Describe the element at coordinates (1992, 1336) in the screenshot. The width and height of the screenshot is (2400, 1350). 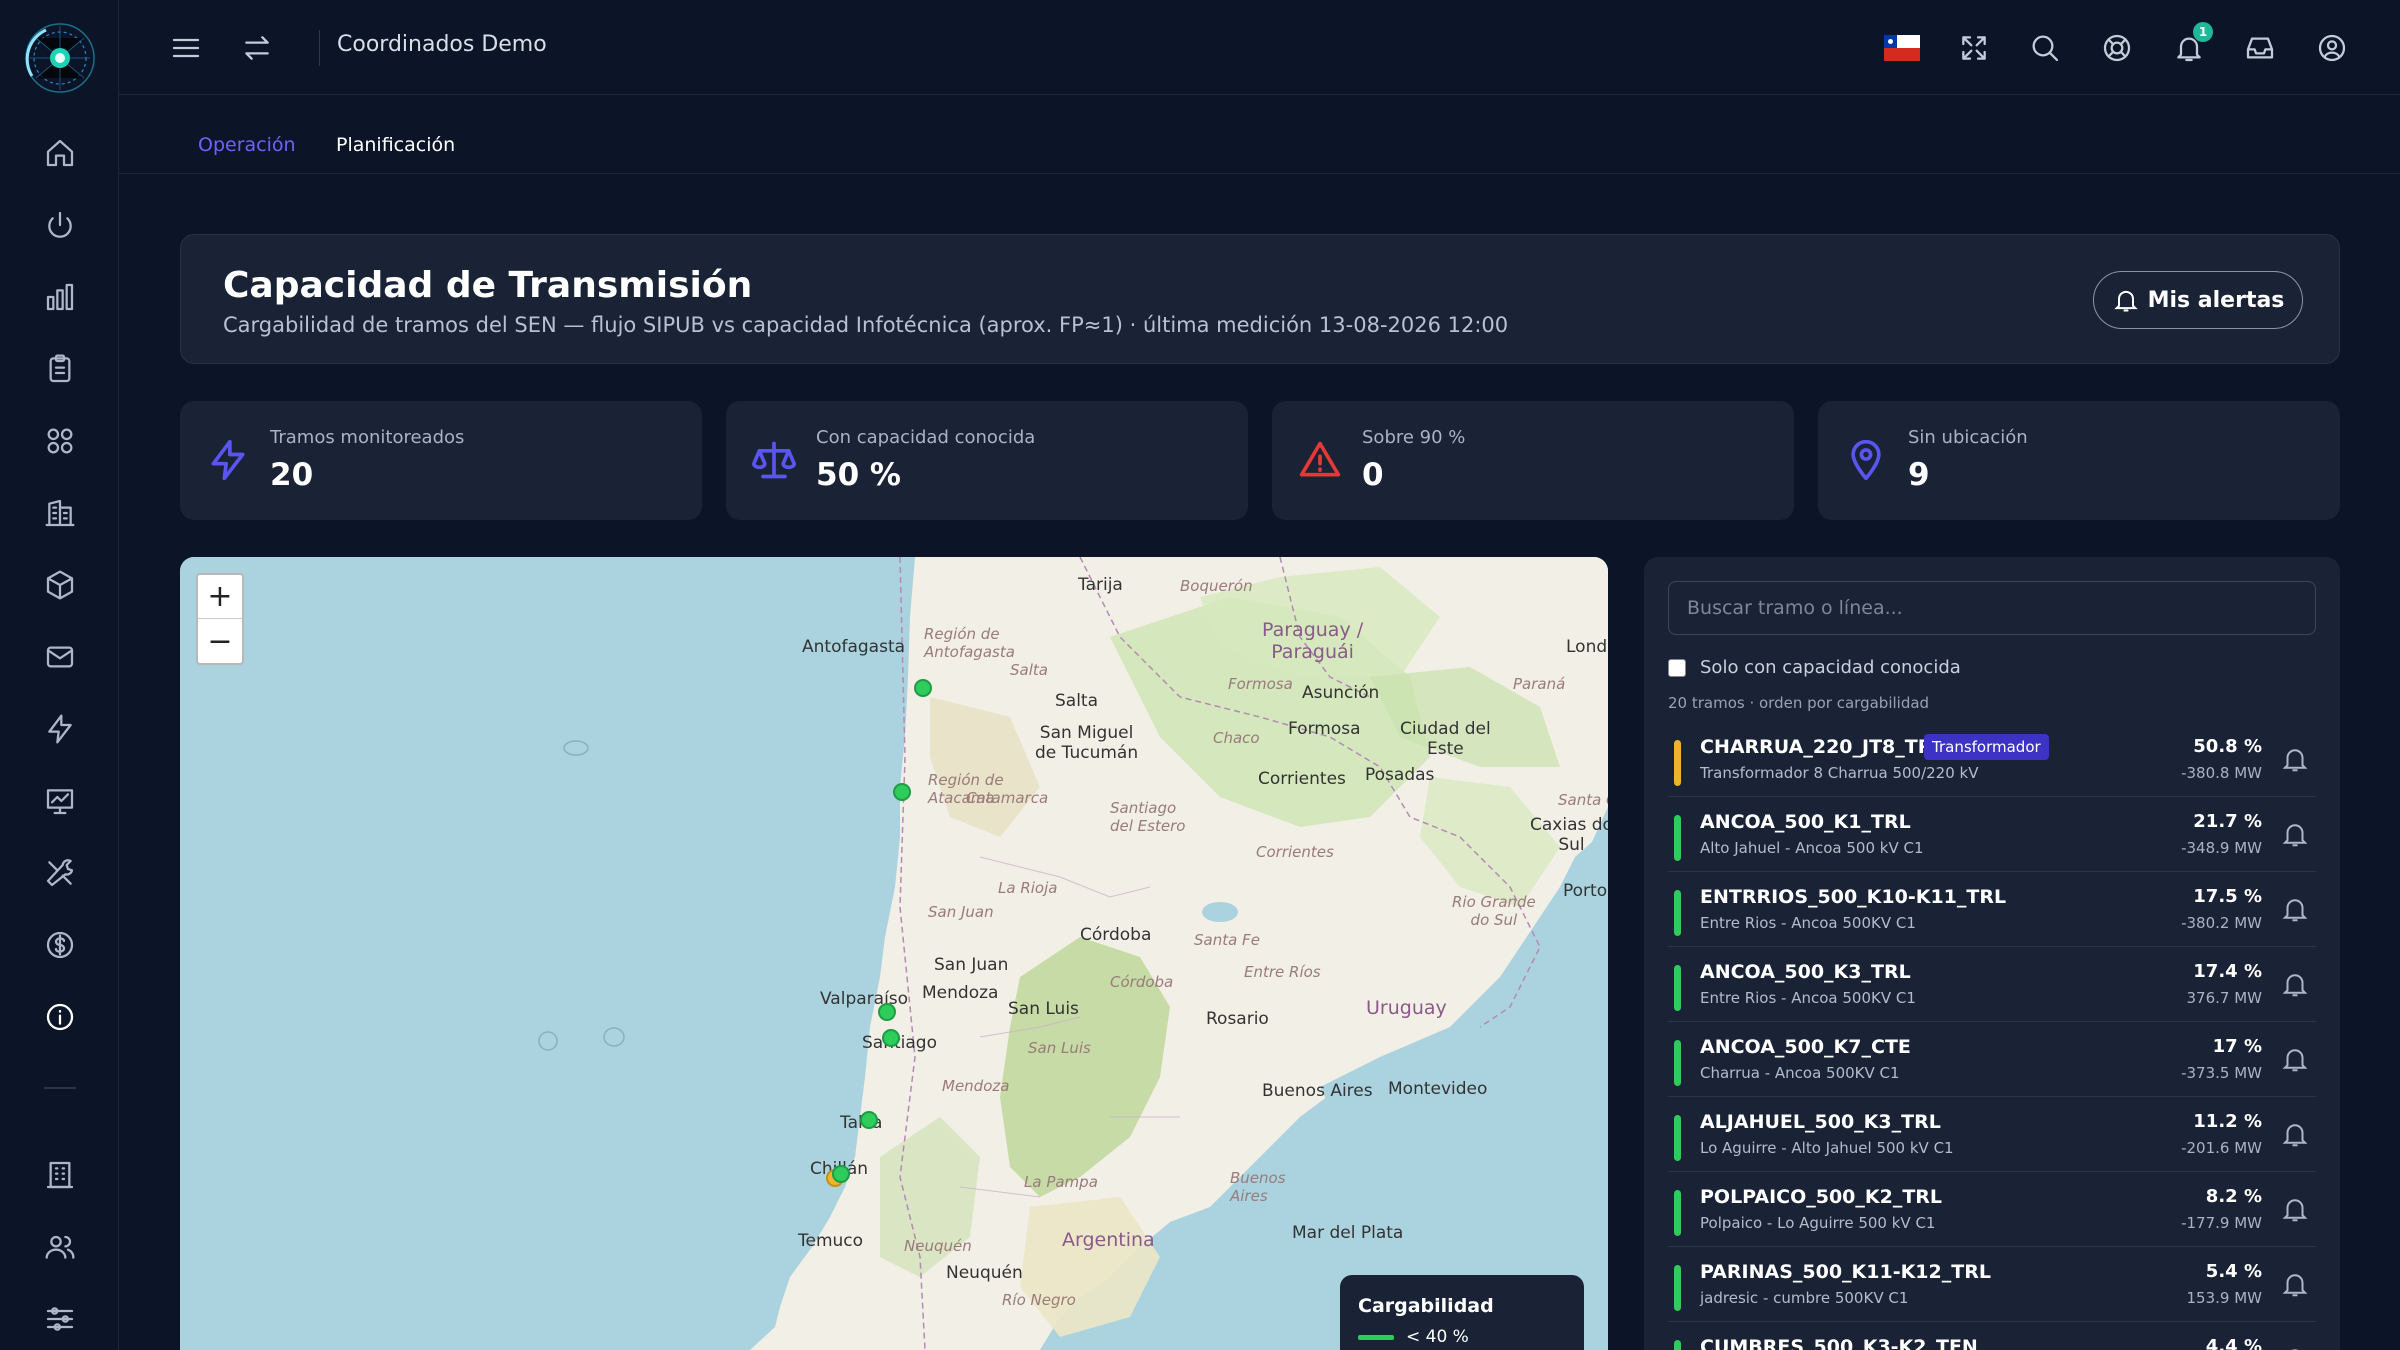
I see `list-item: CUMBRES_500_K3-K2_TEN 4.4 %` at that location.